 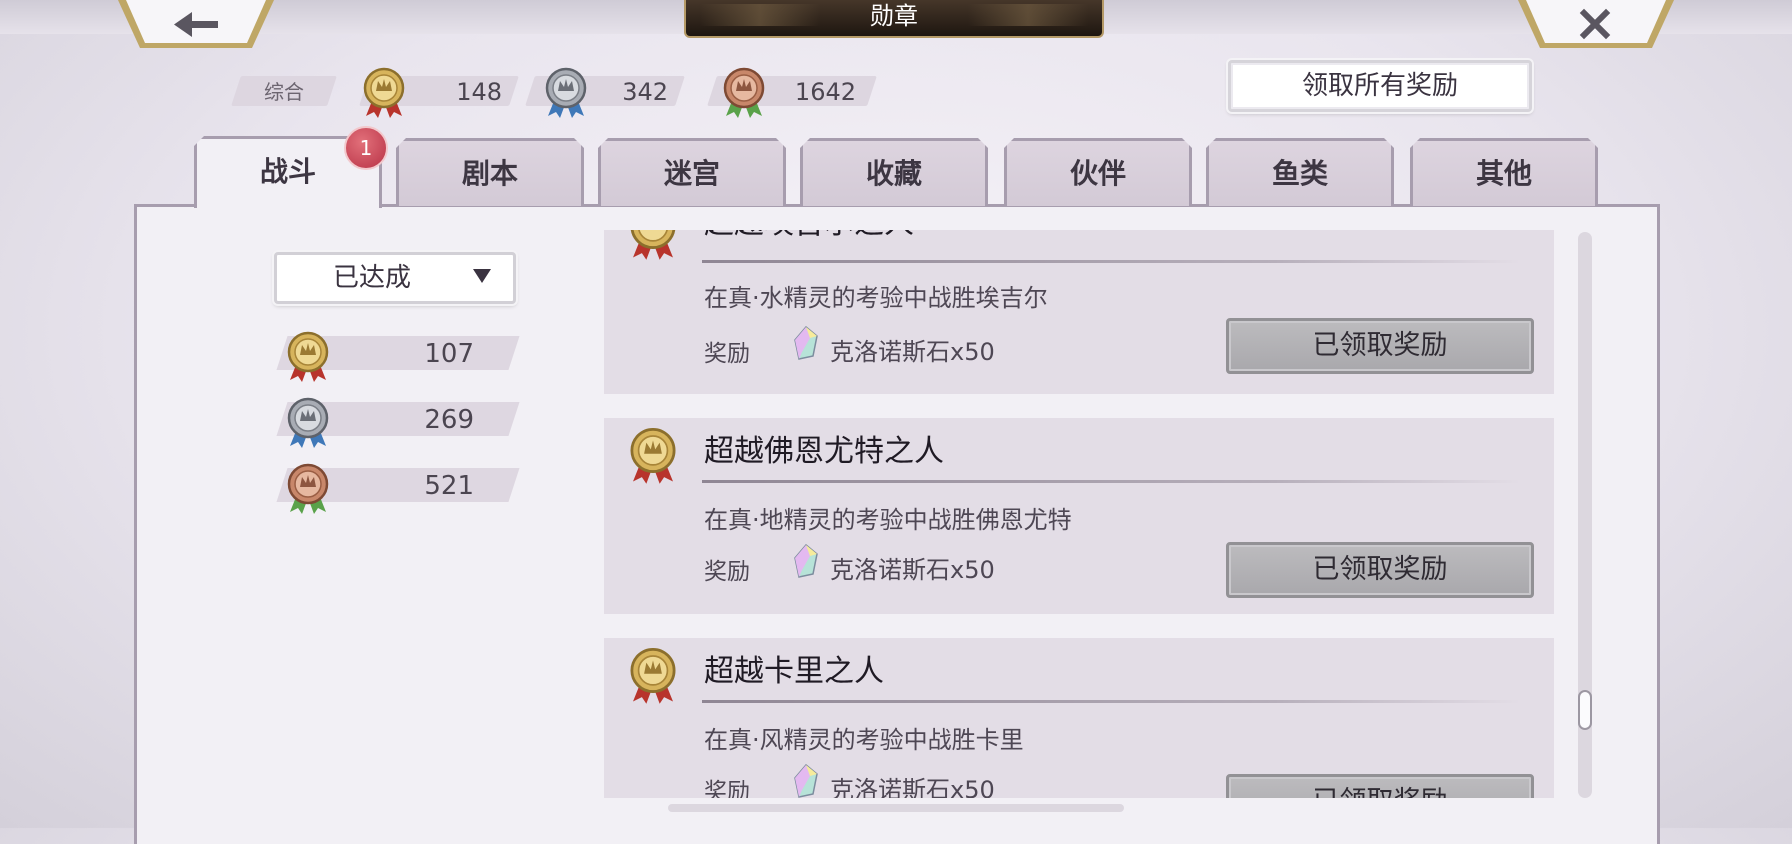 I want to click on summary-bronze-count: 1642, so click(x=825, y=92).